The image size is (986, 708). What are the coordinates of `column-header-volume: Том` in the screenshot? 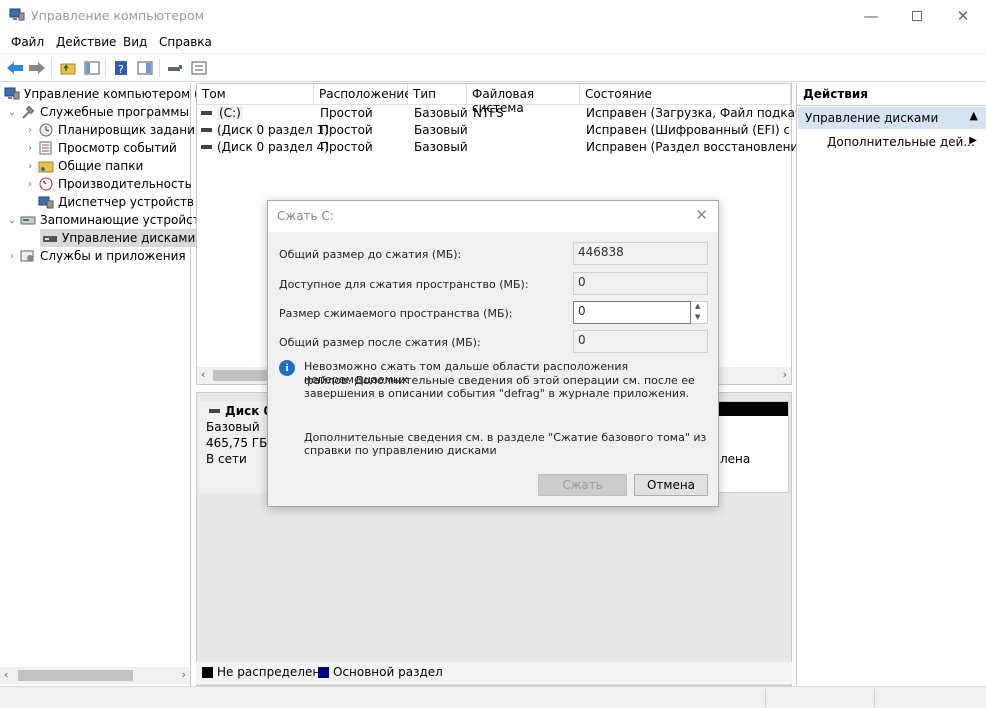 It's located at (255, 94).